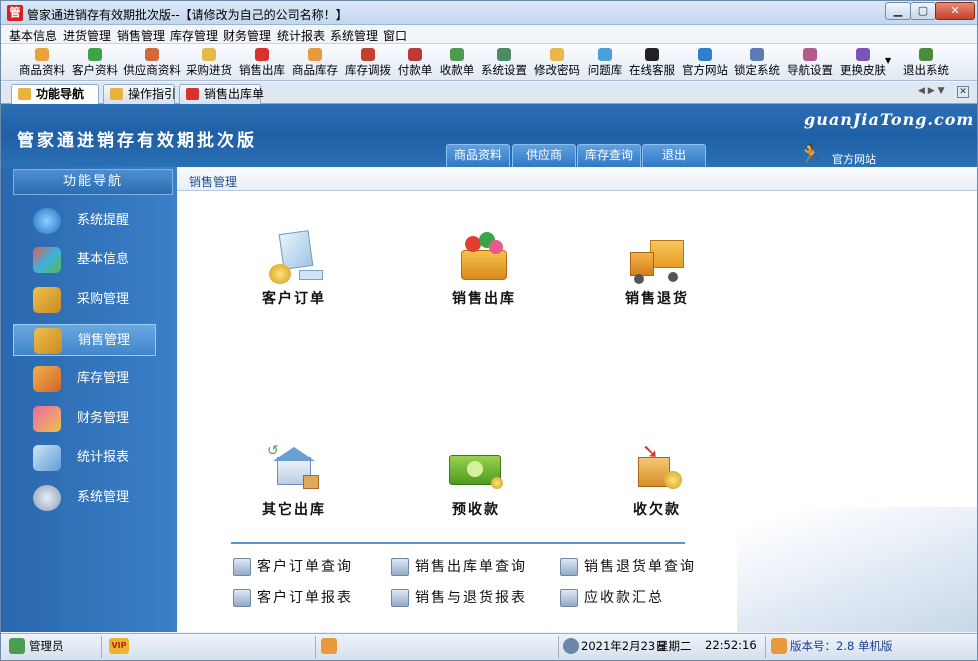 The width and height of the screenshot is (978, 661). Describe the element at coordinates (705, 62) in the screenshot. I see `toolbar-website: 官方网站` at that location.